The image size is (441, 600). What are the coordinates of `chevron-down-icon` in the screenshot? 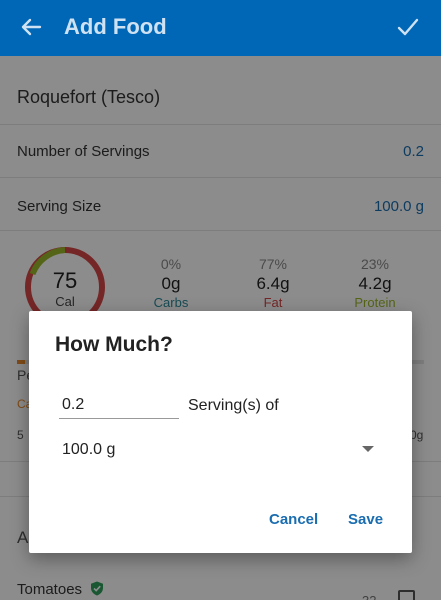 It's located at (368, 449).